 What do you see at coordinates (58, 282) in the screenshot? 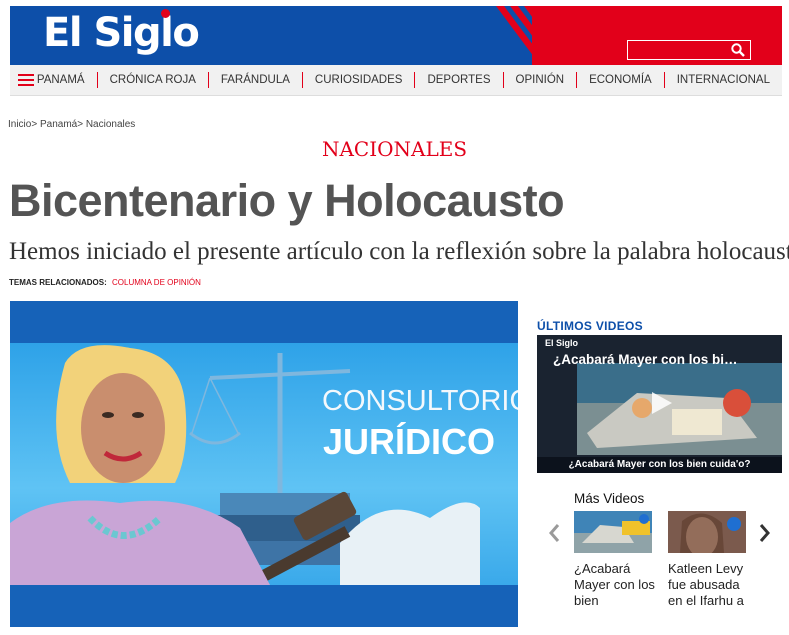
I see `related-topics-label: TEMAS RELACIONADOS:` at bounding box center [58, 282].